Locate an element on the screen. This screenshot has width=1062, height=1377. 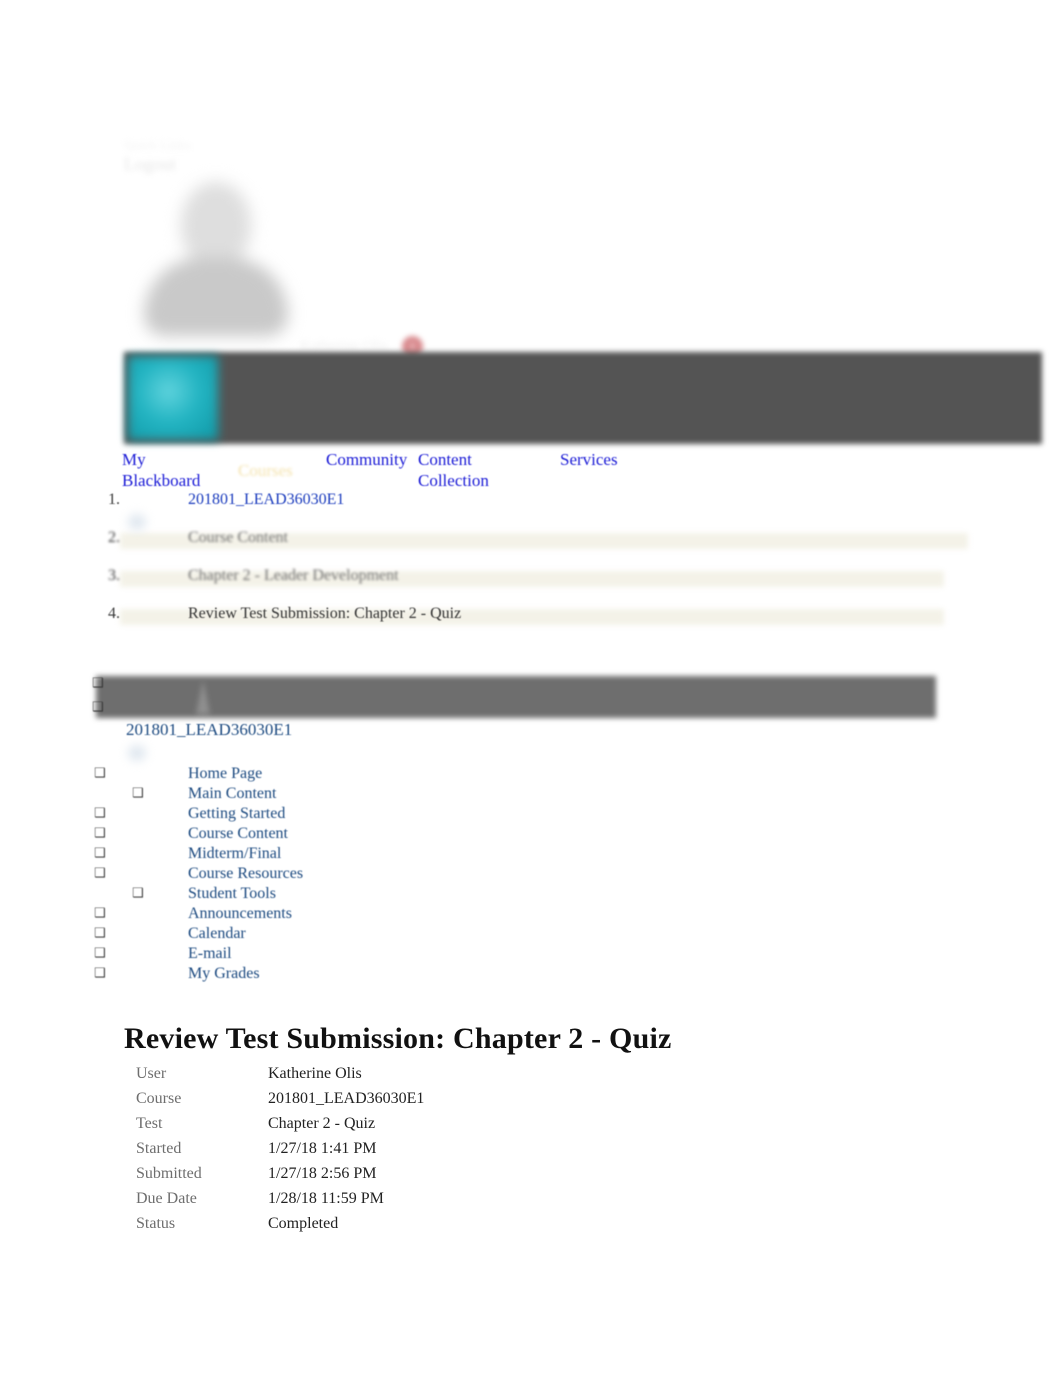
detail-value: 1/28/18 11:59 PM is located at coordinates (326, 1198).